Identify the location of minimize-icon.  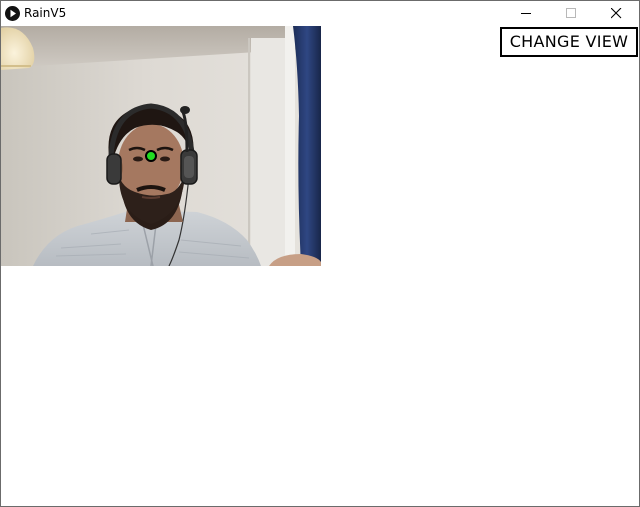
(526, 13).